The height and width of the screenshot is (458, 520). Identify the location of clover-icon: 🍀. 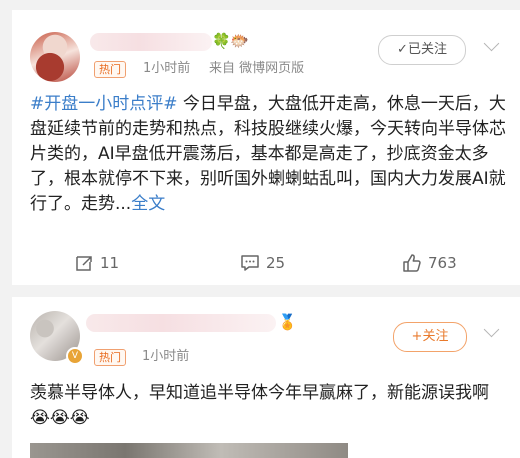
(221, 41).